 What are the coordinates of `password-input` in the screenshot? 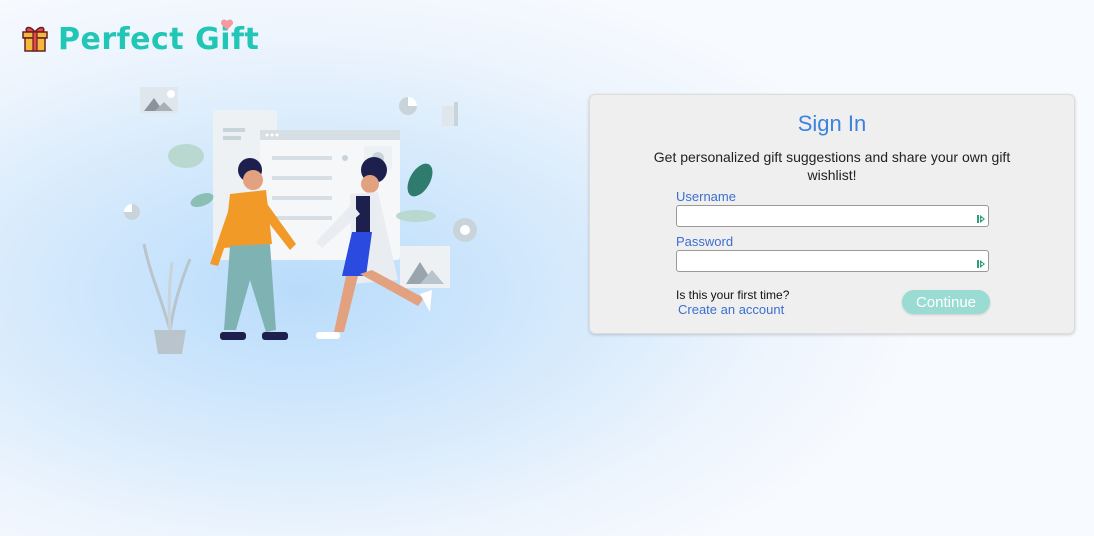 It's located at (828, 262).